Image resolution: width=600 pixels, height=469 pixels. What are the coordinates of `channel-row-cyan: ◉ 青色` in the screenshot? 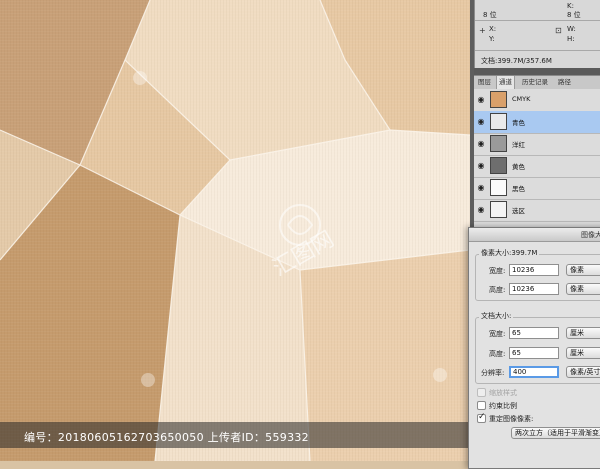 It's located at (537, 122).